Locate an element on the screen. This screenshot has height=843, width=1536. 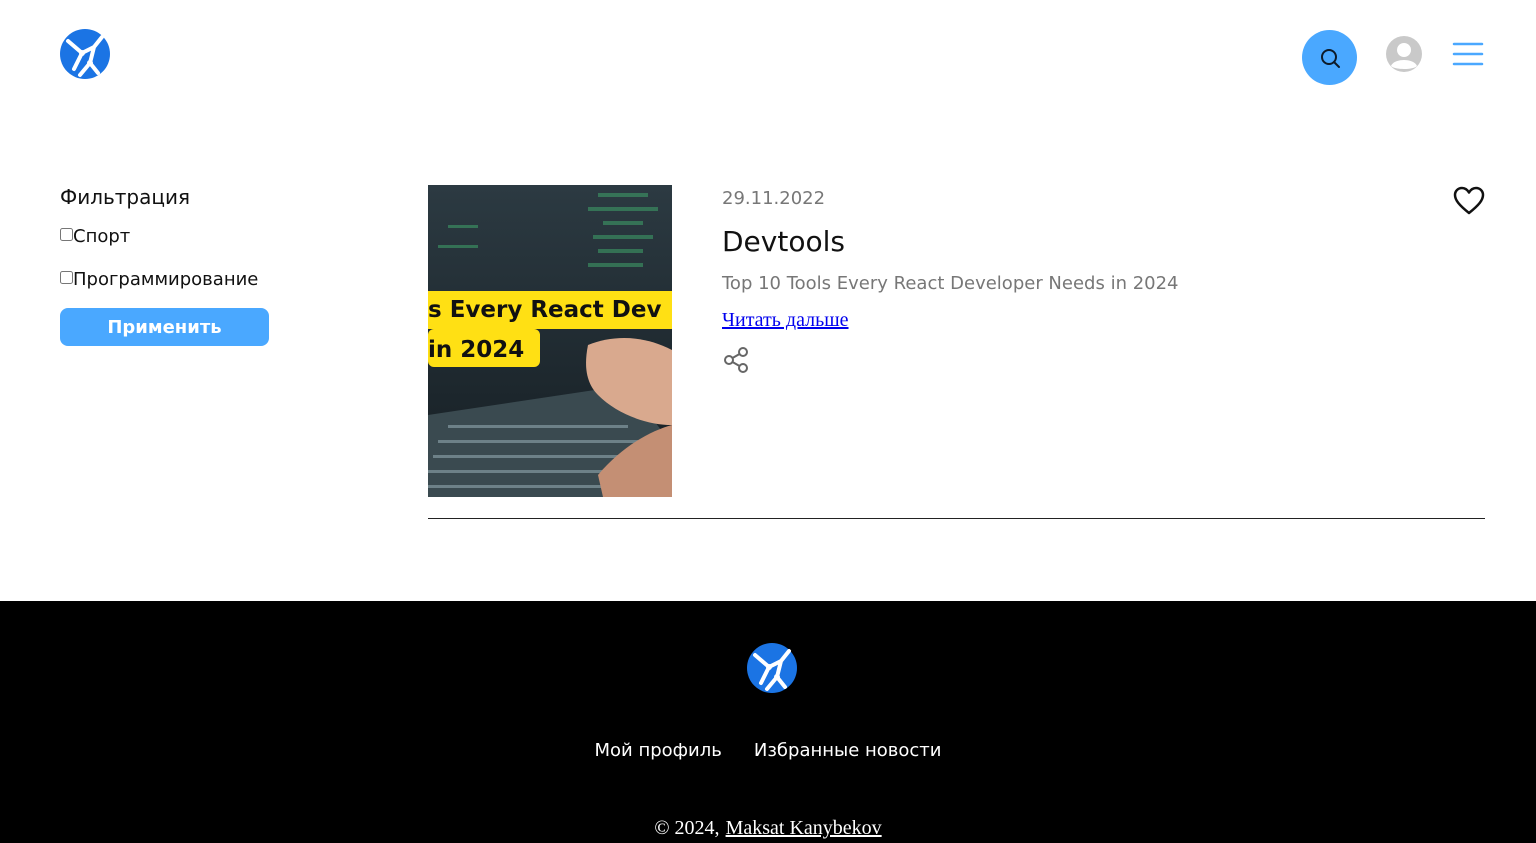
thumbnail-text-line1: s Every React Dev is located at coordinates (545, 310).